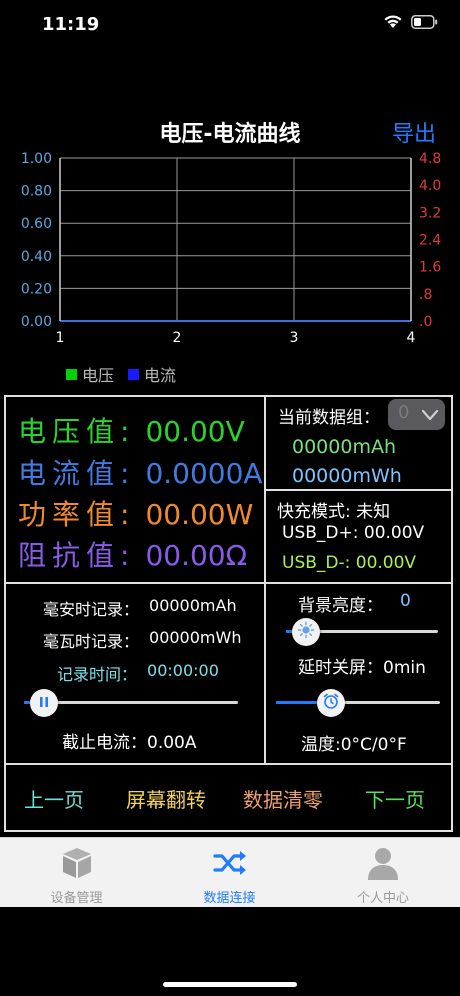  I want to click on record-time-value: 00:00:00, so click(183, 670).